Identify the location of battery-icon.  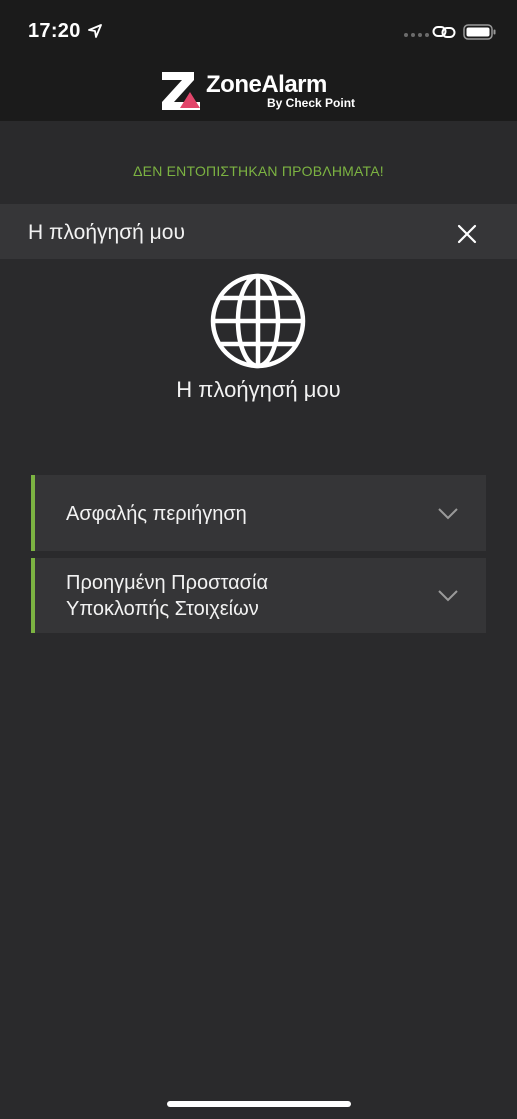
(480, 34).